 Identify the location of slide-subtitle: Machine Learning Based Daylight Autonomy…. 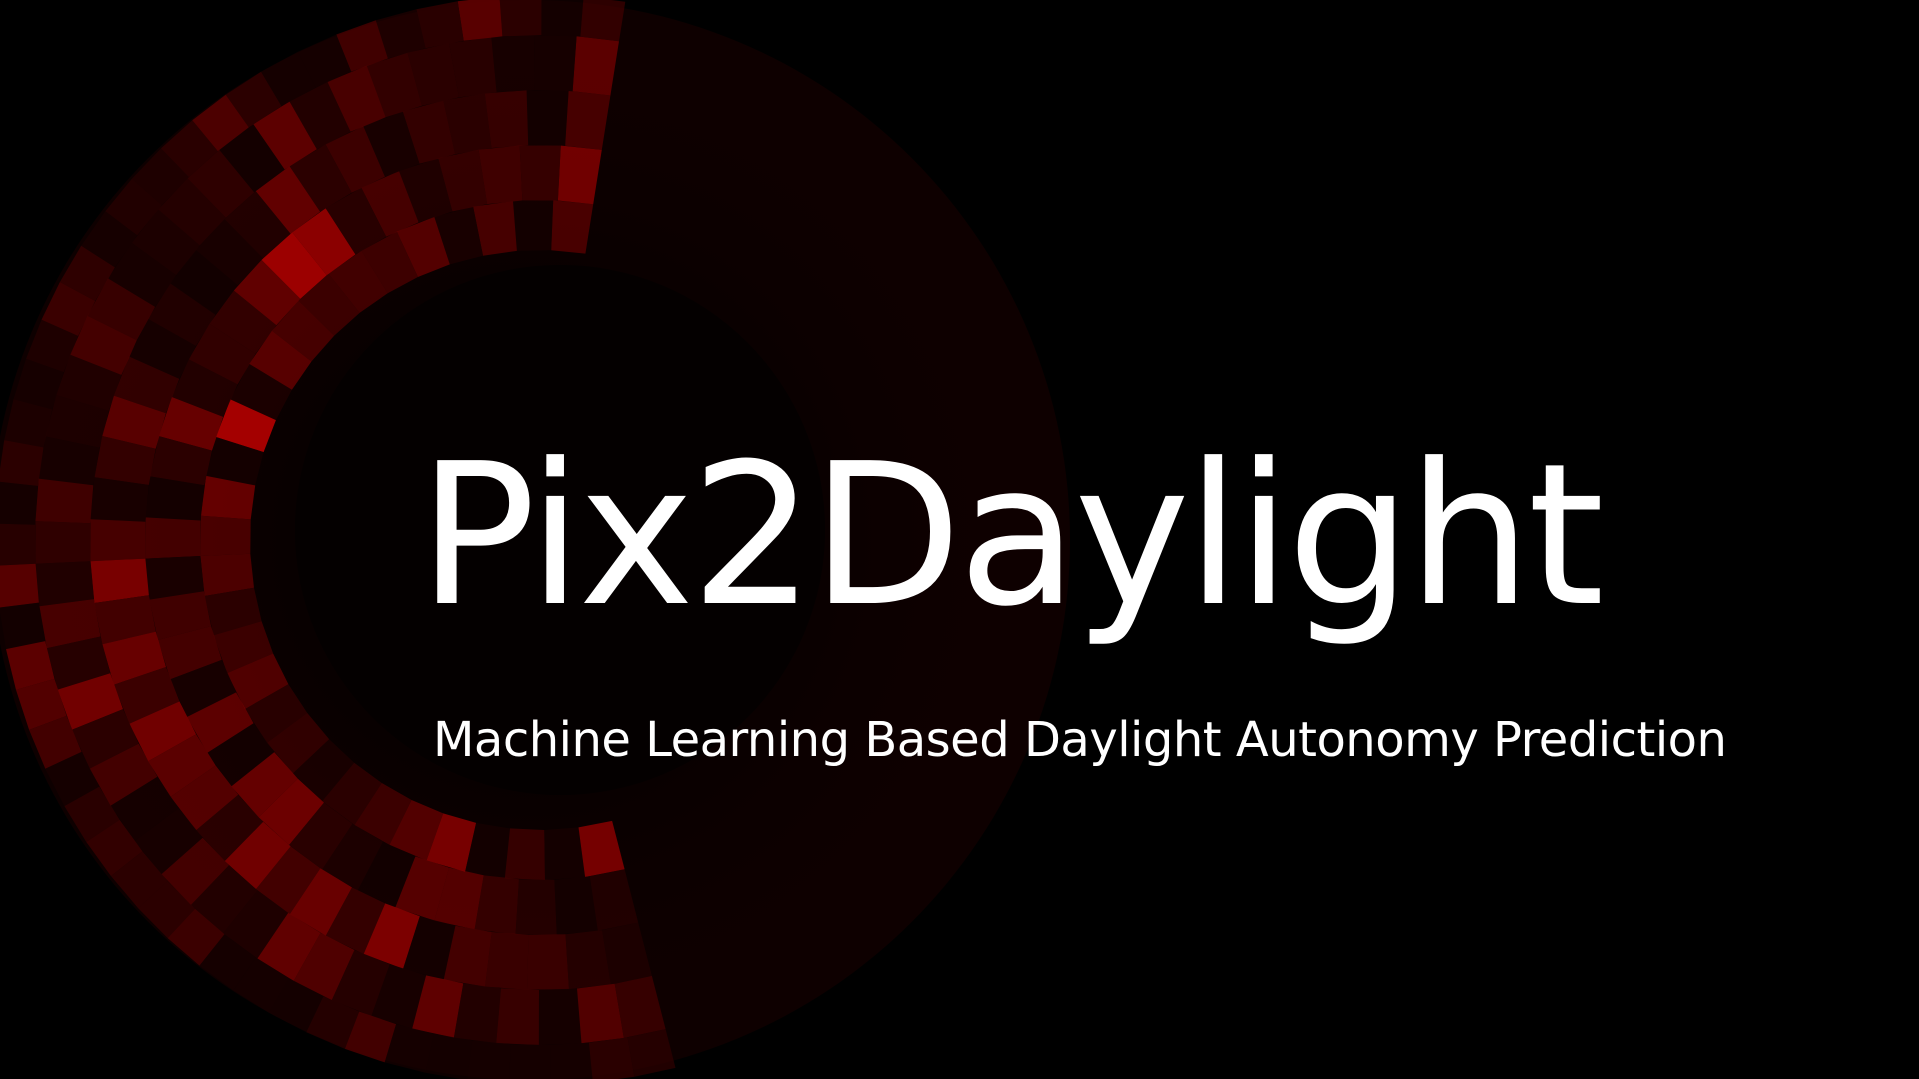
(1080, 740).